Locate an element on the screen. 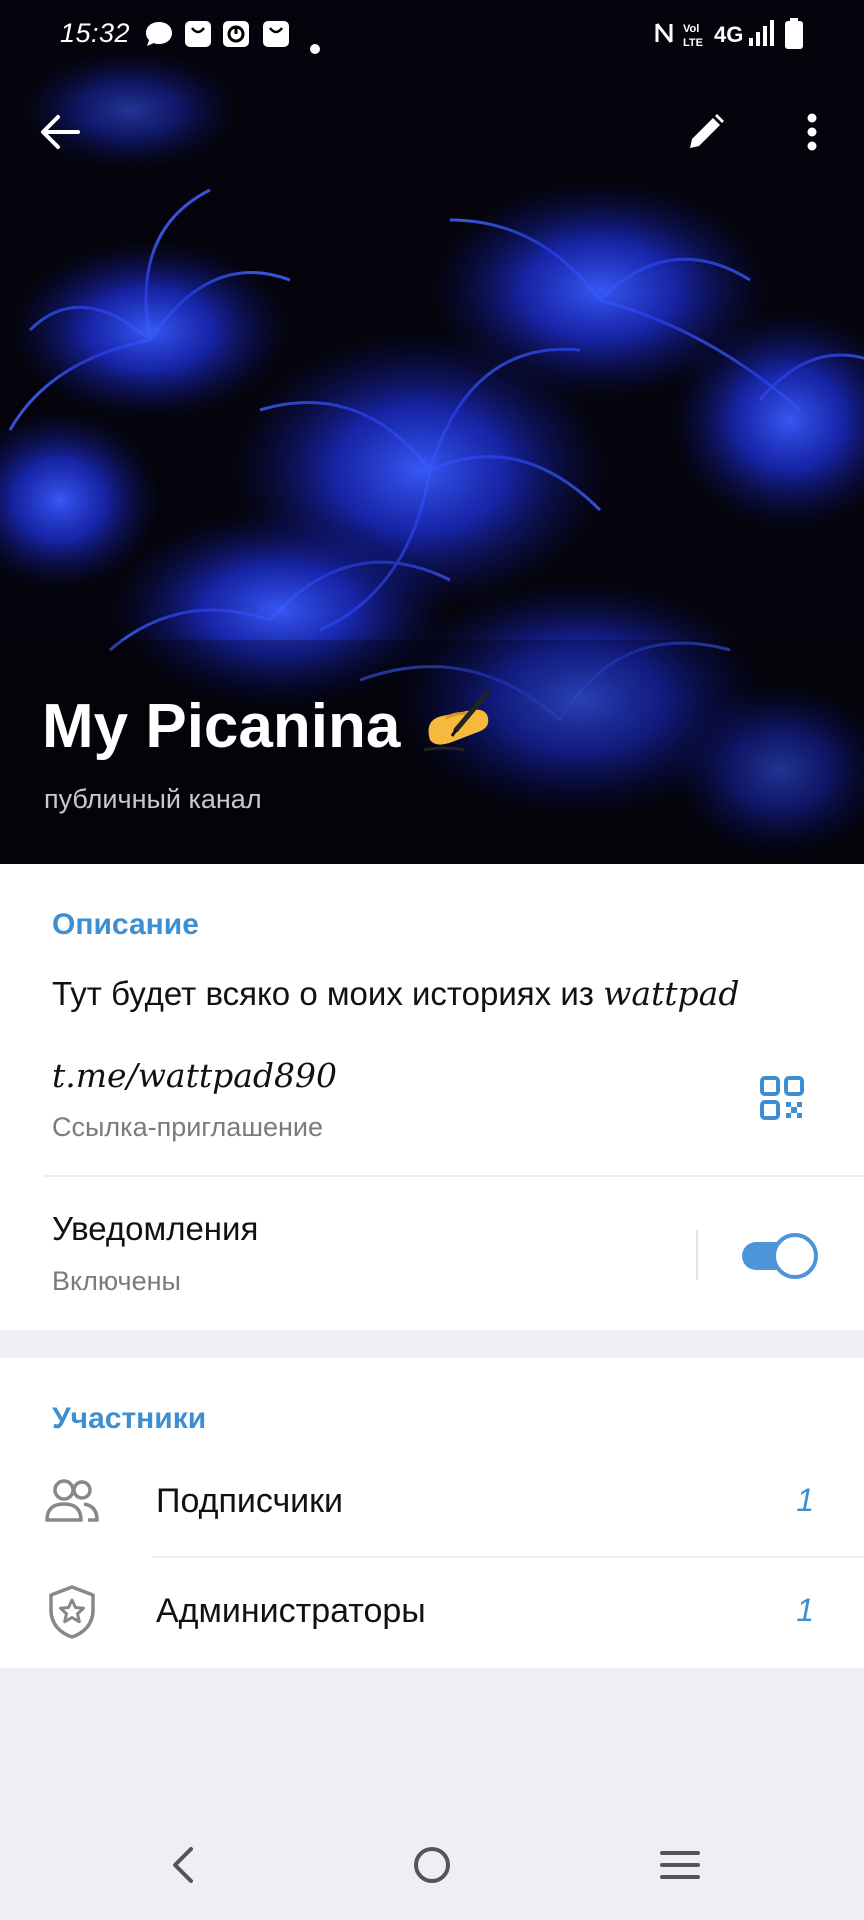  status-time: 15:32 is located at coordinates (95, 33).